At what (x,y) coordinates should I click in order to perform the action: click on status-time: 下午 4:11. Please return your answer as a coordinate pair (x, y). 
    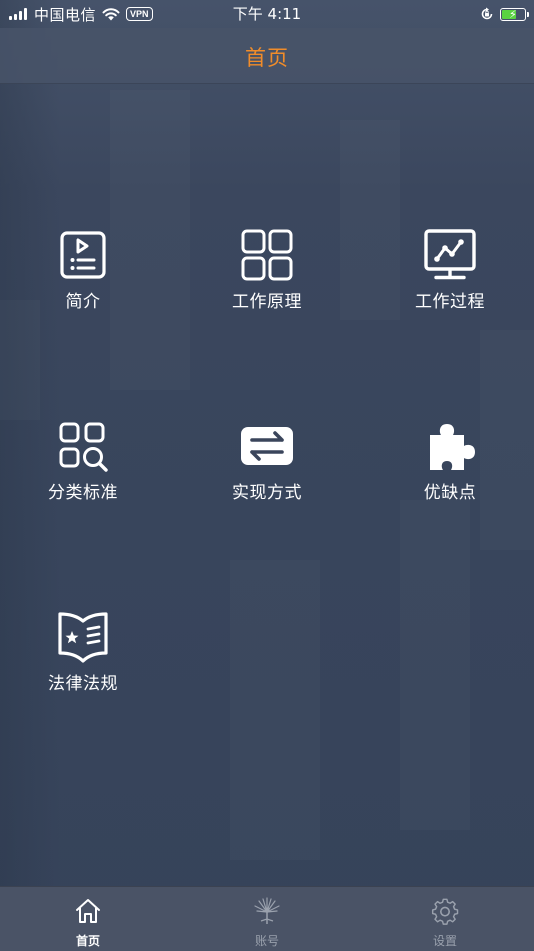
    Looking at the image, I should click on (267, 14).